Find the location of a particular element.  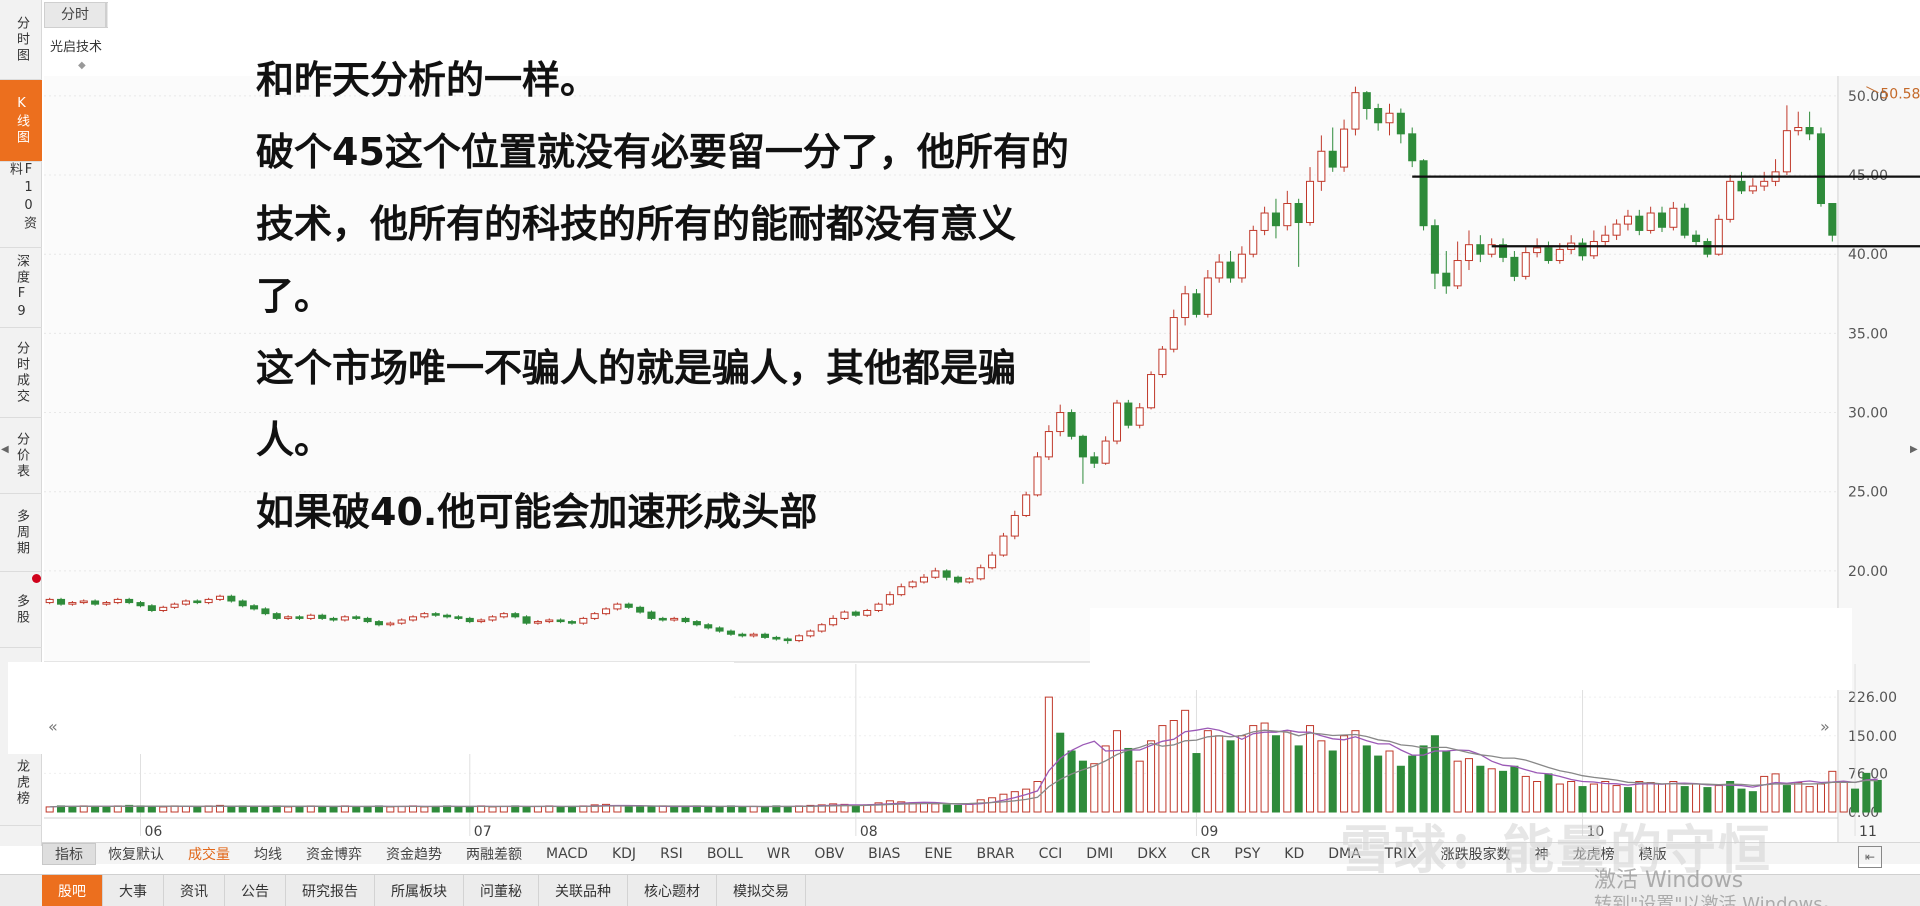

indicator-tab: PSY is located at coordinates (1247, 854).